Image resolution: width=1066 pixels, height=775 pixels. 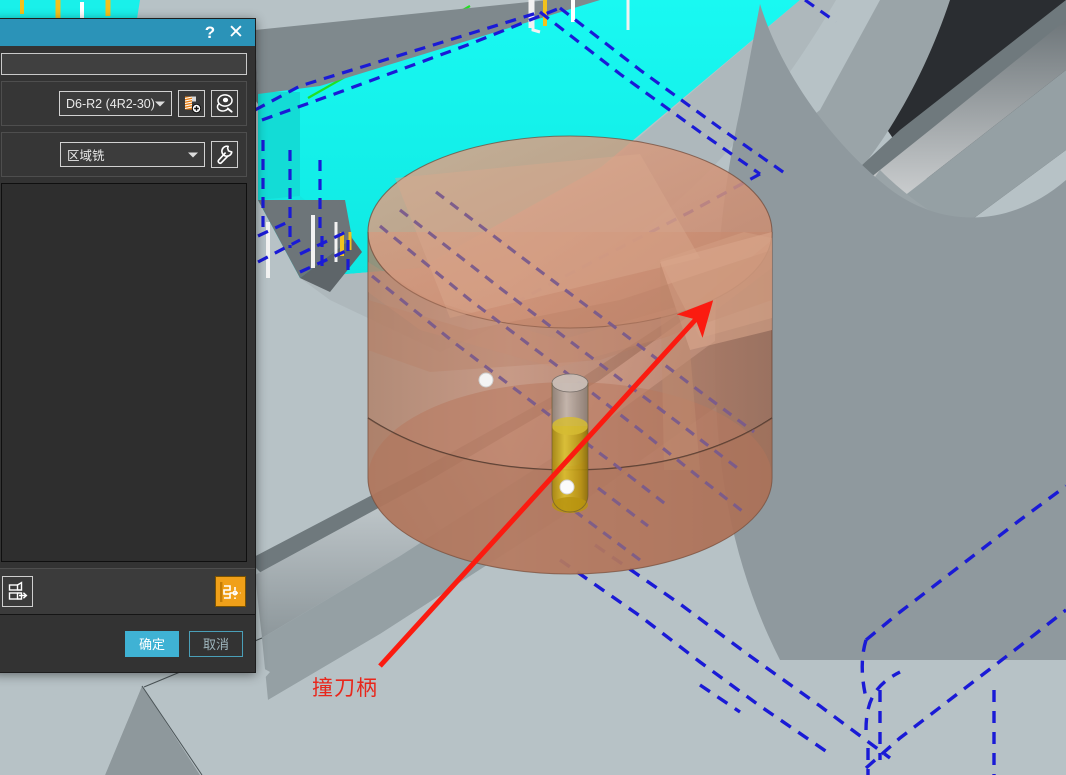 What do you see at coordinates (224, 154) in the screenshot?
I see `wrench-icon` at bounding box center [224, 154].